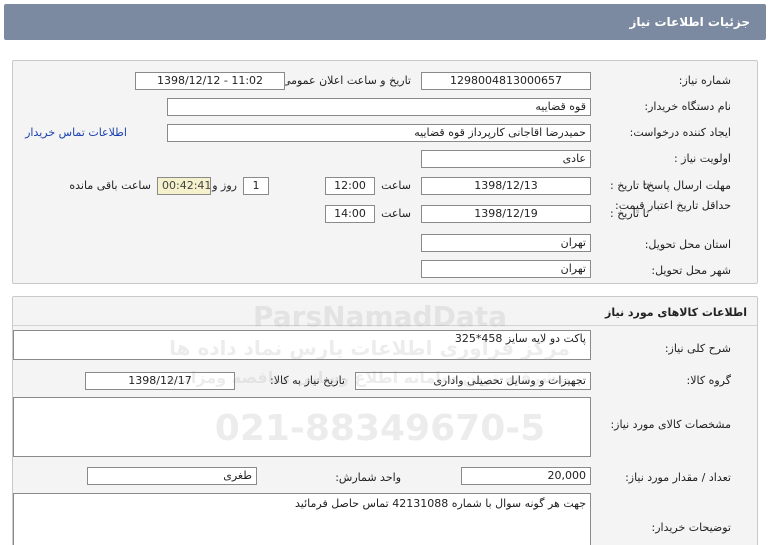 This screenshot has height=545, width=770. What do you see at coordinates (302, 427) in the screenshot?
I see `specs-field` at bounding box center [302, 427].